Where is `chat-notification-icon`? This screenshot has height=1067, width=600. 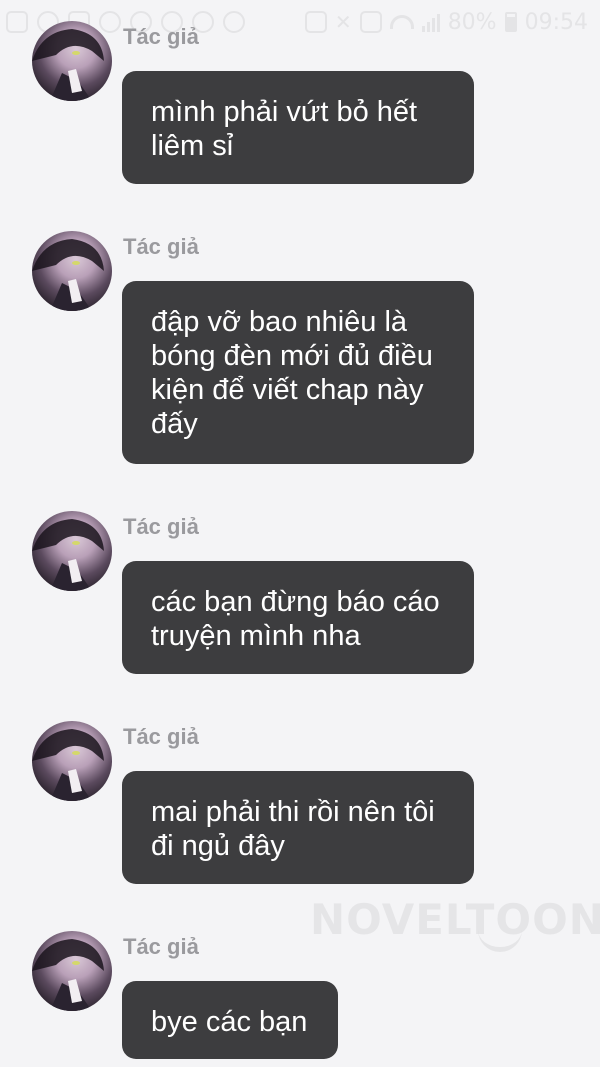
chat-notification-icon is located at coordinates (17, 22).